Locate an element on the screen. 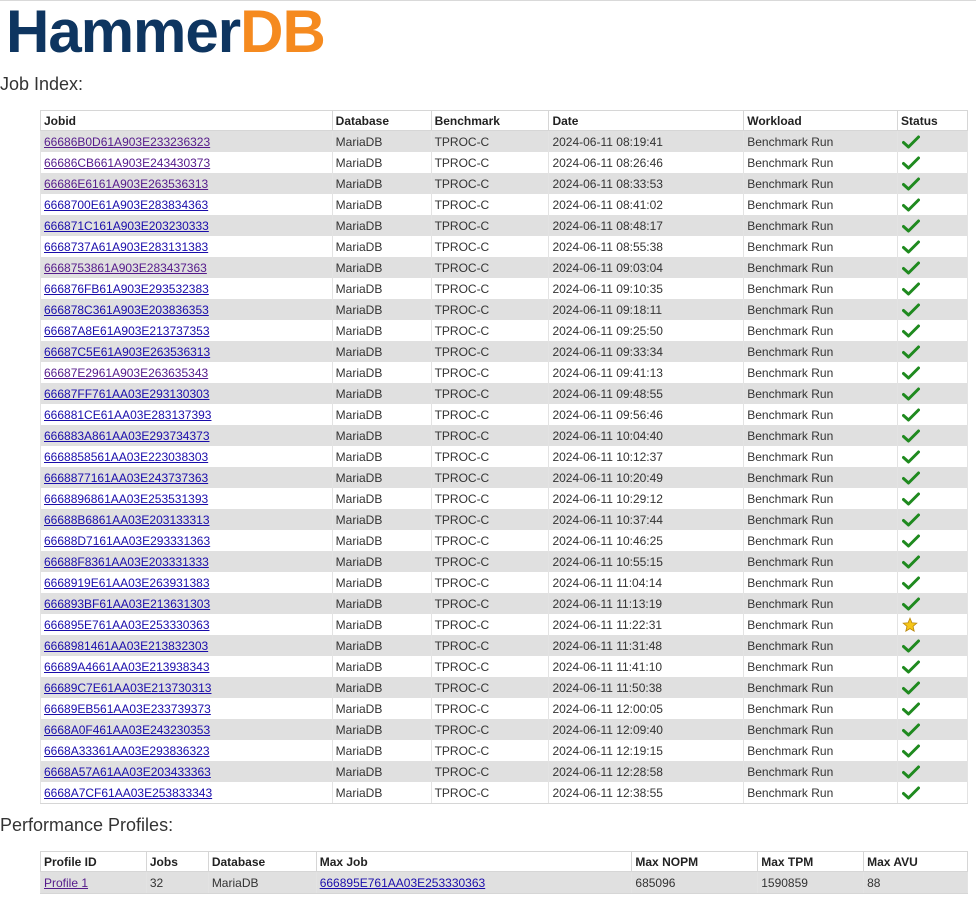  col-header-benchmark: Benchmark is located at coordinates (490, 120).